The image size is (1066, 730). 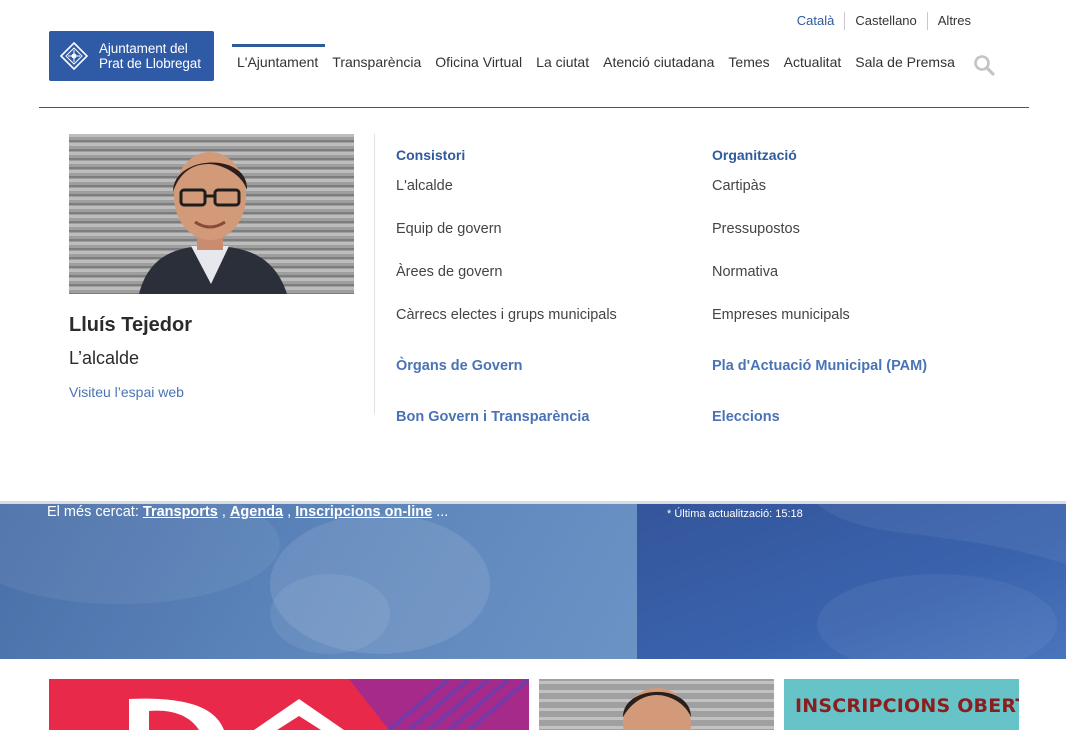 What do you see at coordinates (126, 392) in the screenshot?
I see `mayor-website-link: Visiteu l’espai web` at bounding box center [126, 392].